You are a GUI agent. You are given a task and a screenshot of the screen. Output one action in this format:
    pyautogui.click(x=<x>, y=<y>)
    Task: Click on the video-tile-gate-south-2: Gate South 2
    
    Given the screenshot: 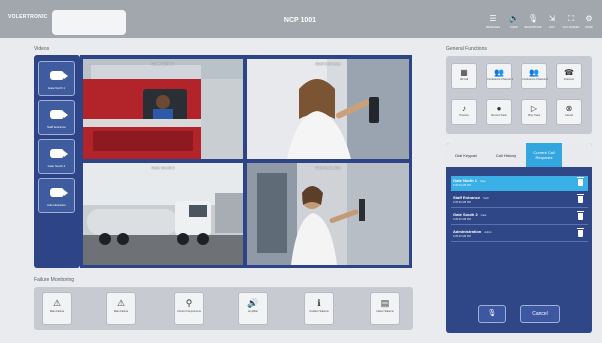 What is the action you would take?
    pyautogui.click(x=163, y=214)
    